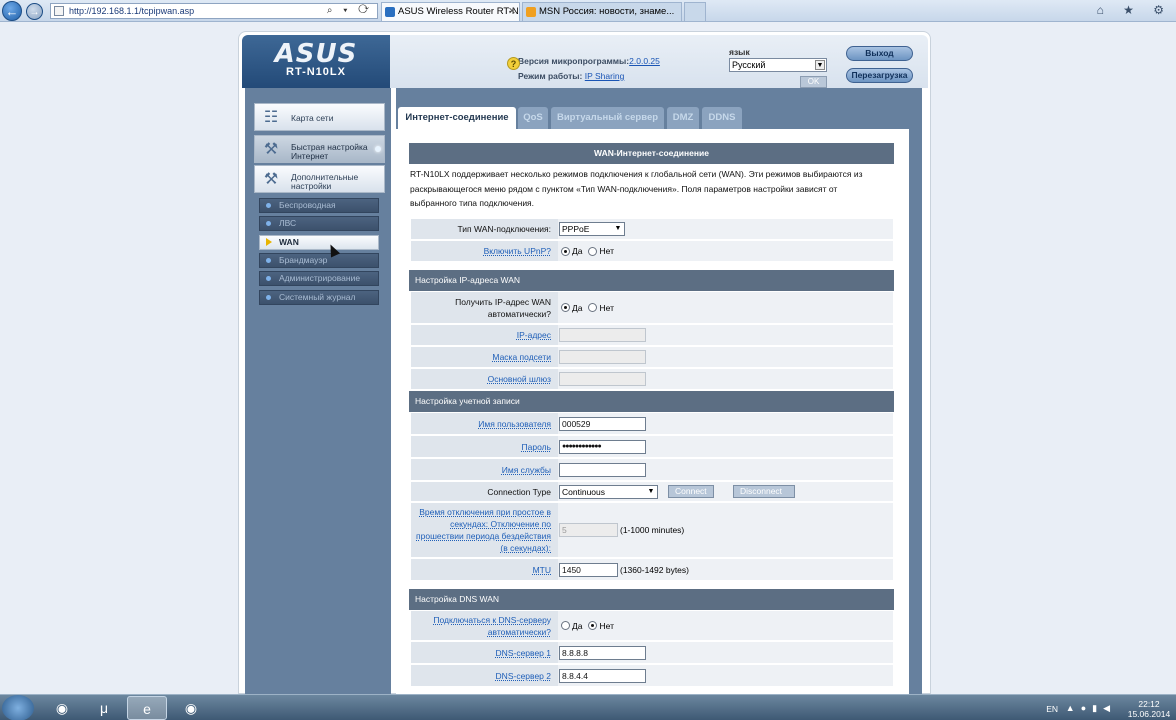  What do you see at coordinates (541, 569) in the screenshot?
I see `mtu-label: MTU` at bounding box center [541, 569].